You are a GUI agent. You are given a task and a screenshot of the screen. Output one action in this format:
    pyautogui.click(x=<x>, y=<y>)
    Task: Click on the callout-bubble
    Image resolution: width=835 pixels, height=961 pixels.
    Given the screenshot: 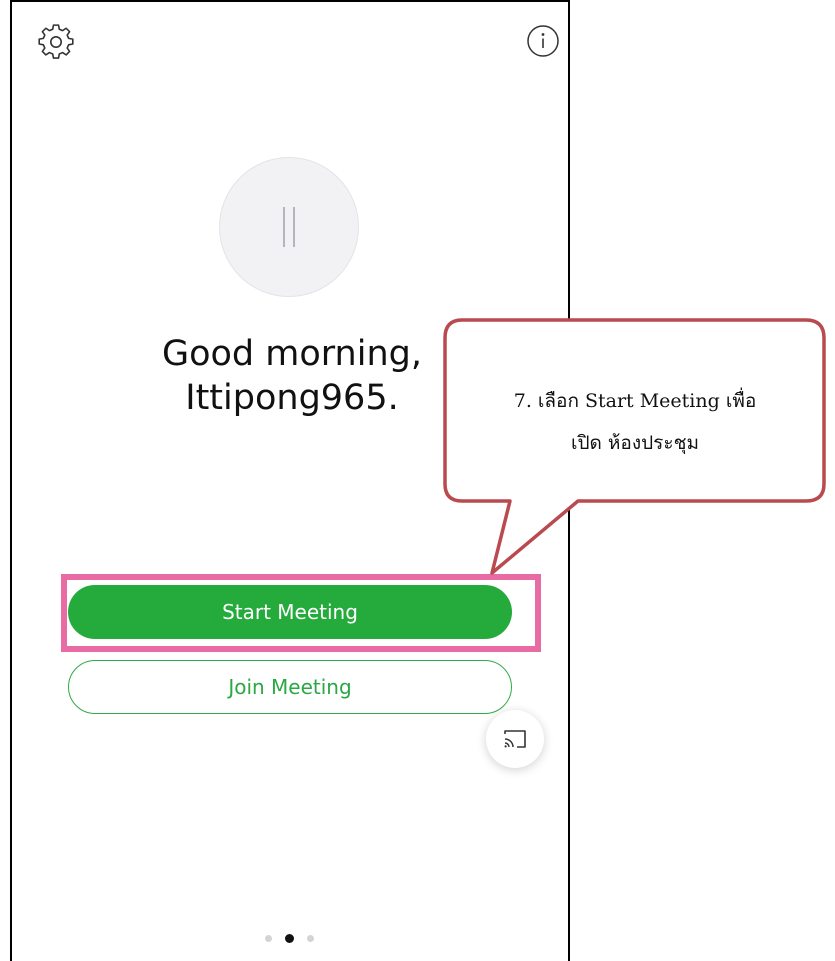 What is the action you would take?
    pyautogui.click(x=634, y=446)
    